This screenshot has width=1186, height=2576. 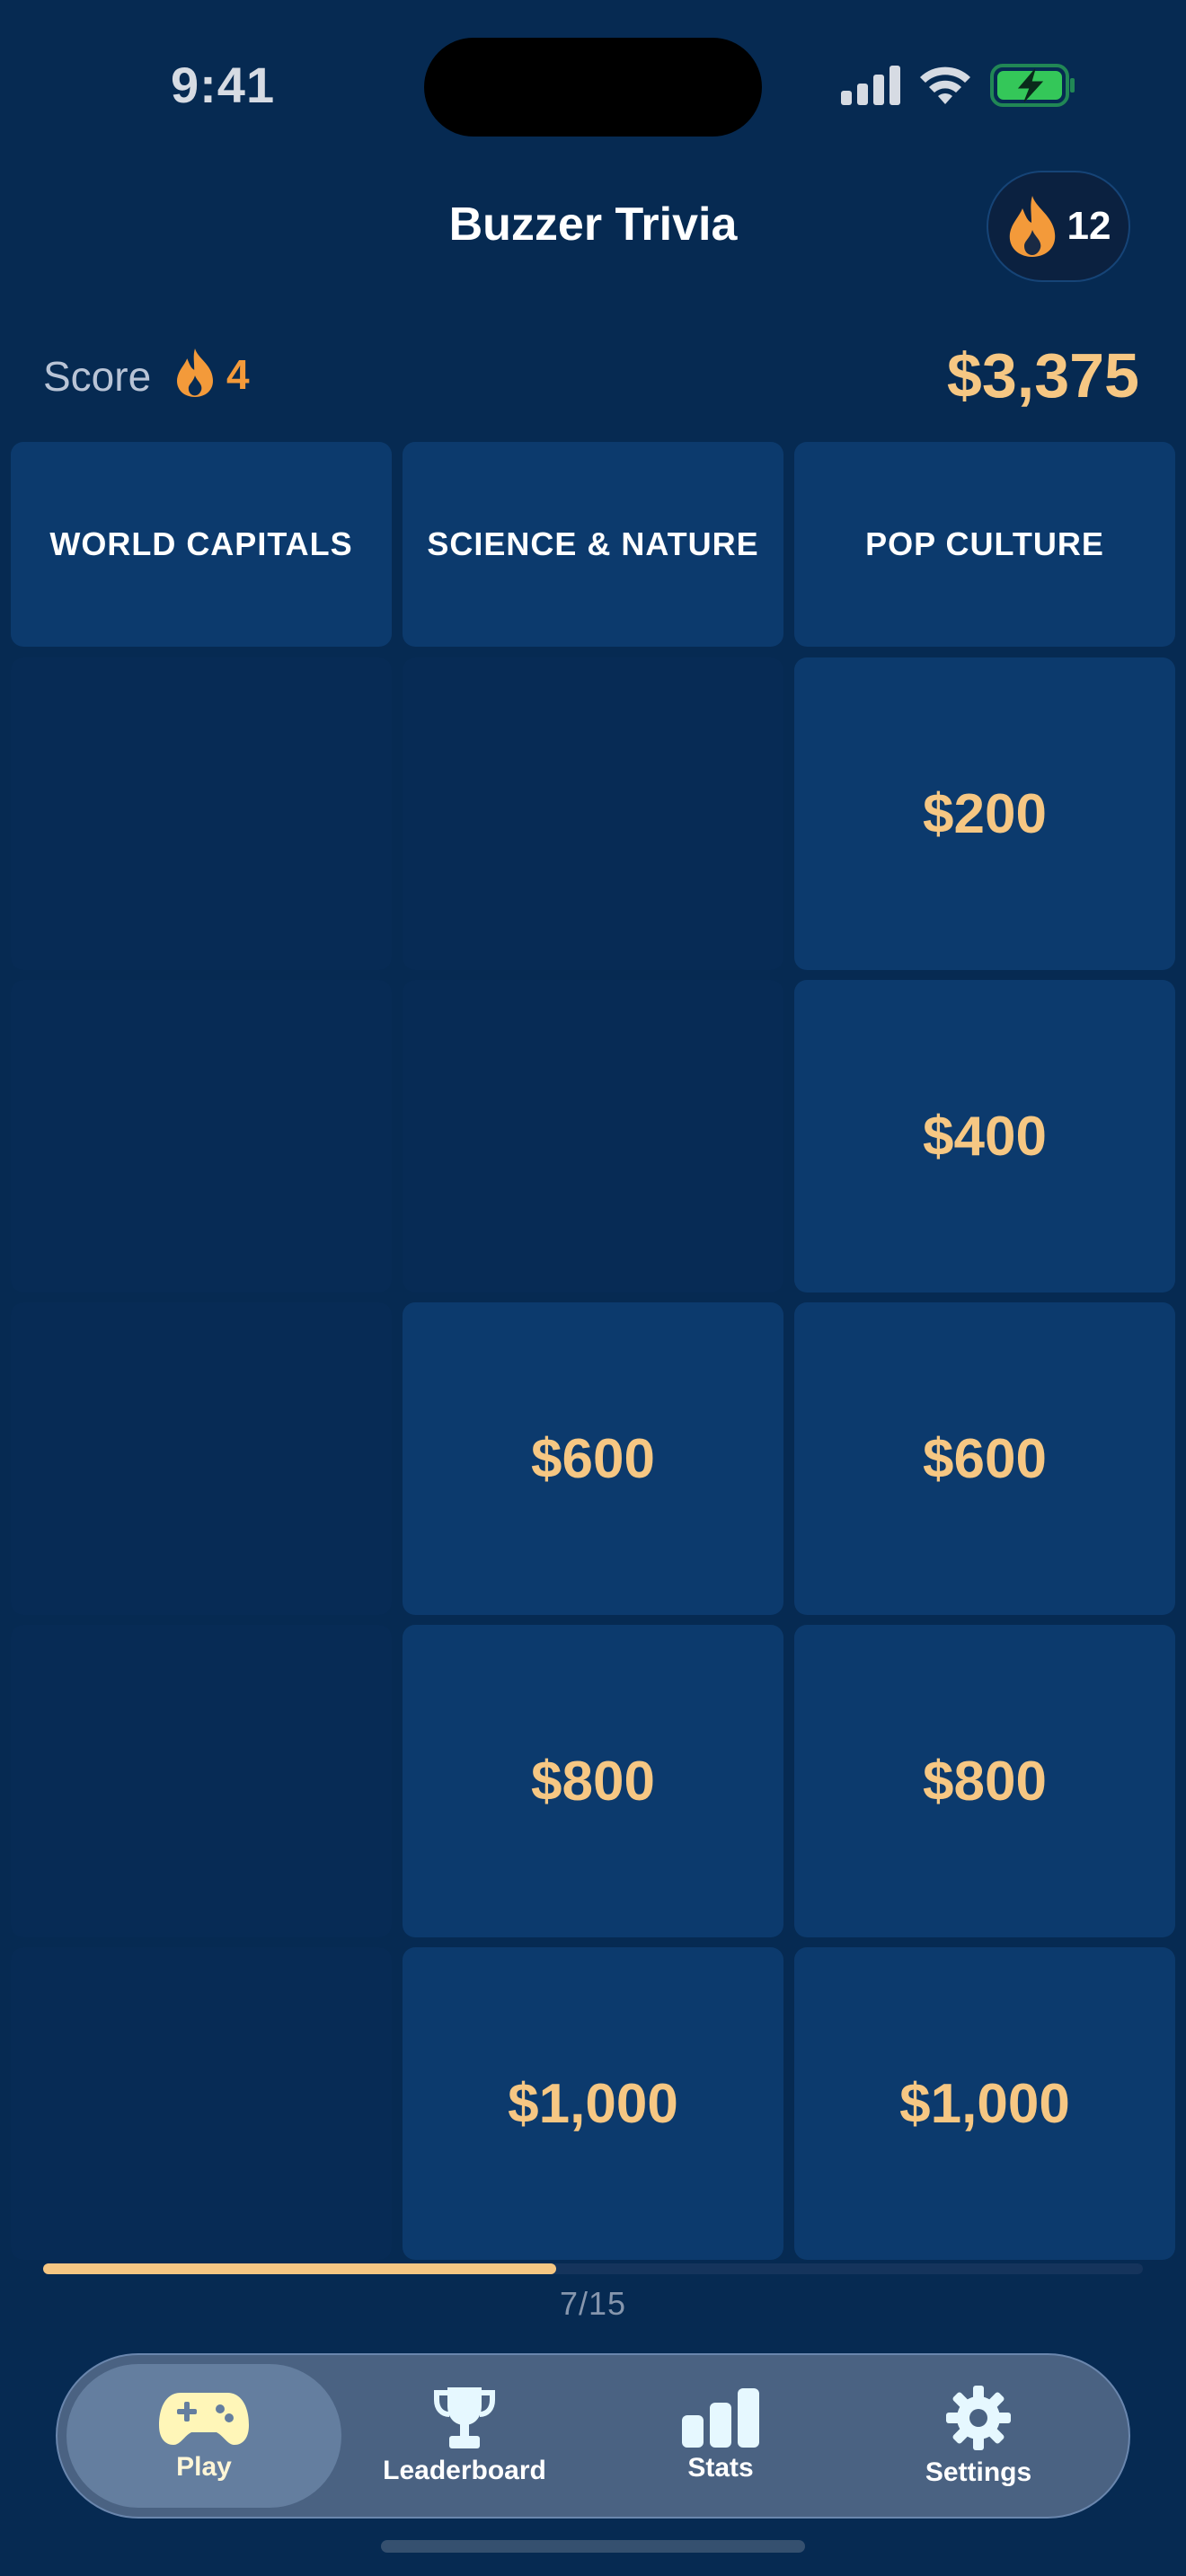 I want to click on tab-bar: Play Leaderboard Stats Settings, so click(x=593, y=2436).